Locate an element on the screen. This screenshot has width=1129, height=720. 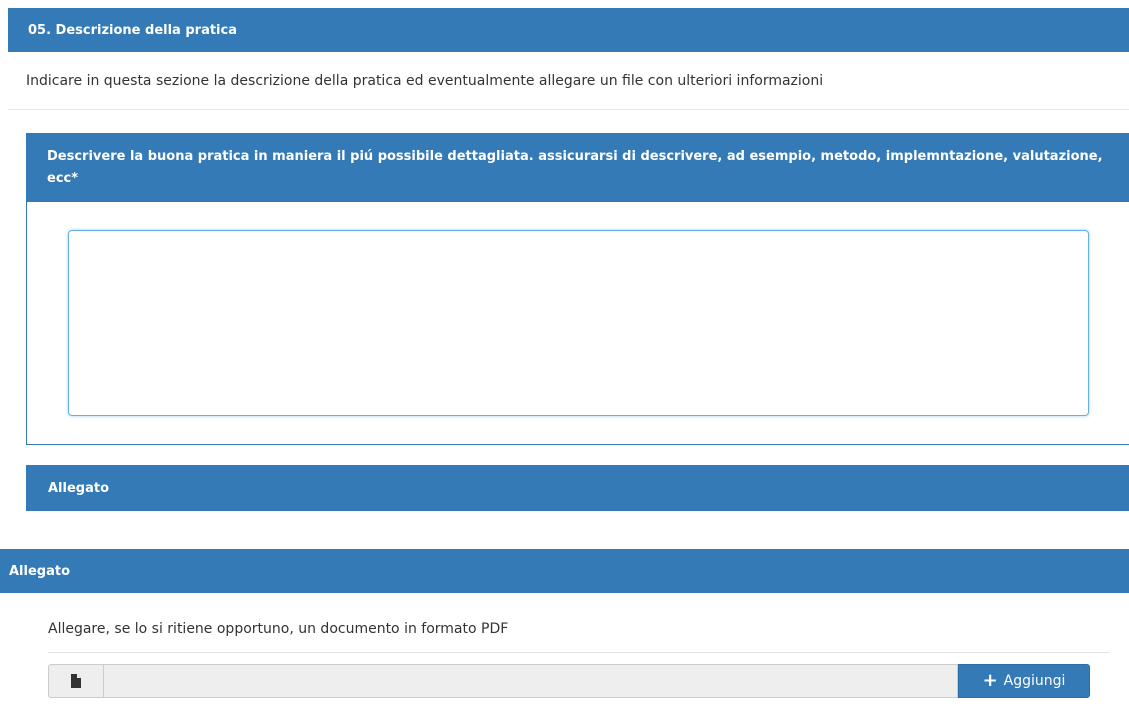
file-path-field is located at coordinates (531, 681).